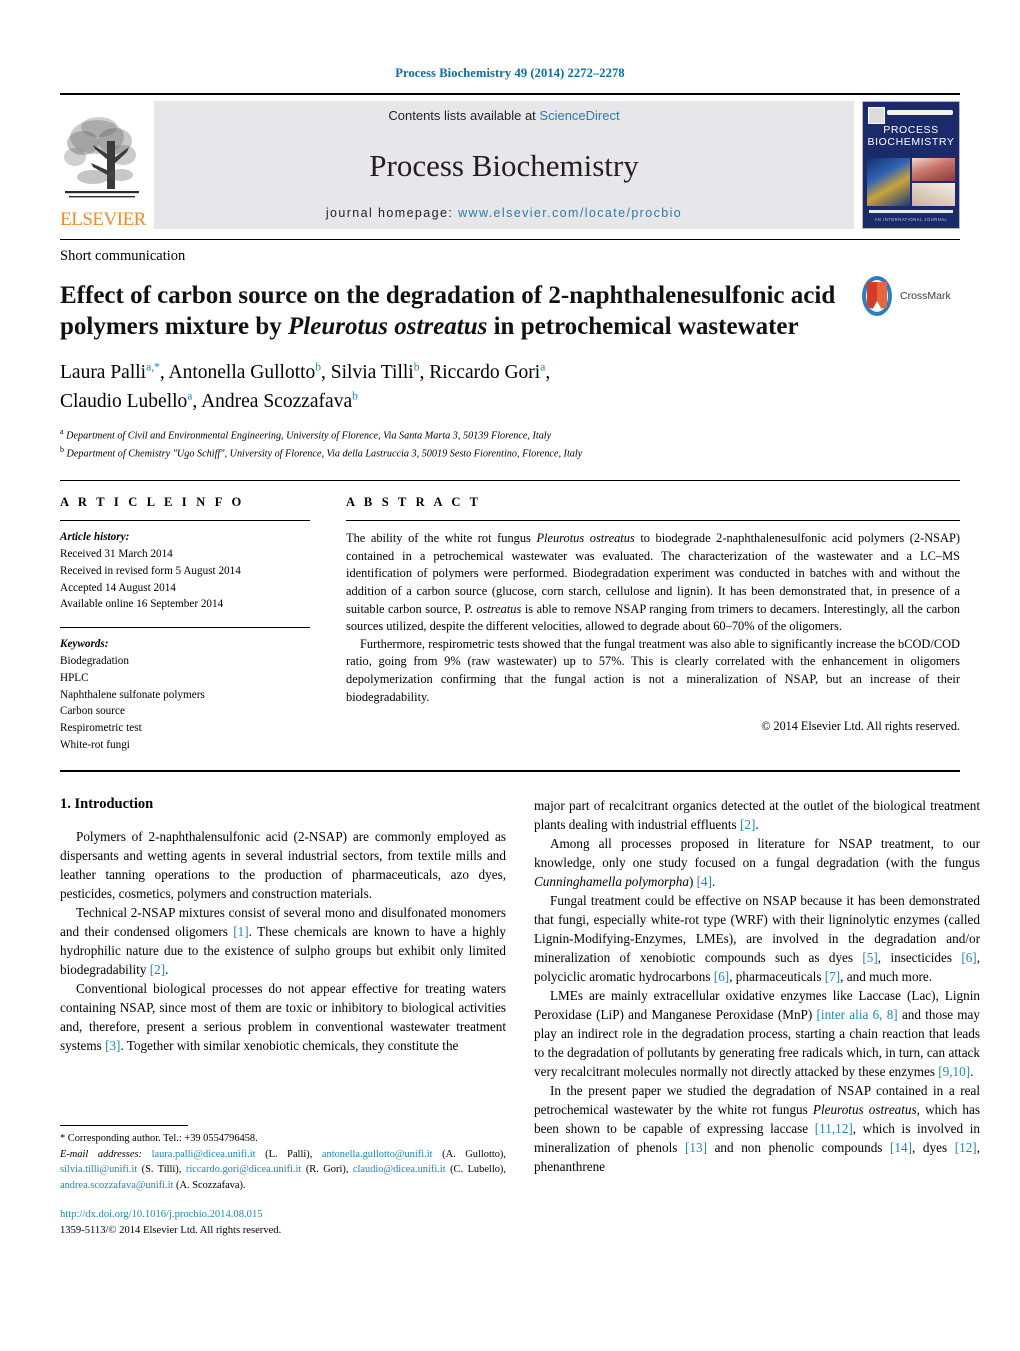 Image resolution: width=1020 pixels, height=1351 pixels. What do you see at coordinates (920, 112) in the screenshot?
I see `cover-top-bar` at bounding box center [920, 112].